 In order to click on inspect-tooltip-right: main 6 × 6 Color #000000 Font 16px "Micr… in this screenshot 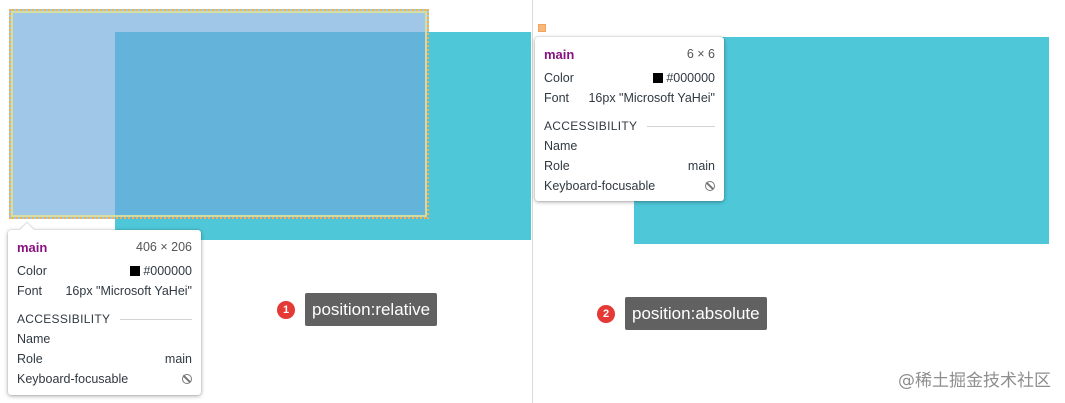, I will do `click(629, 119)`.